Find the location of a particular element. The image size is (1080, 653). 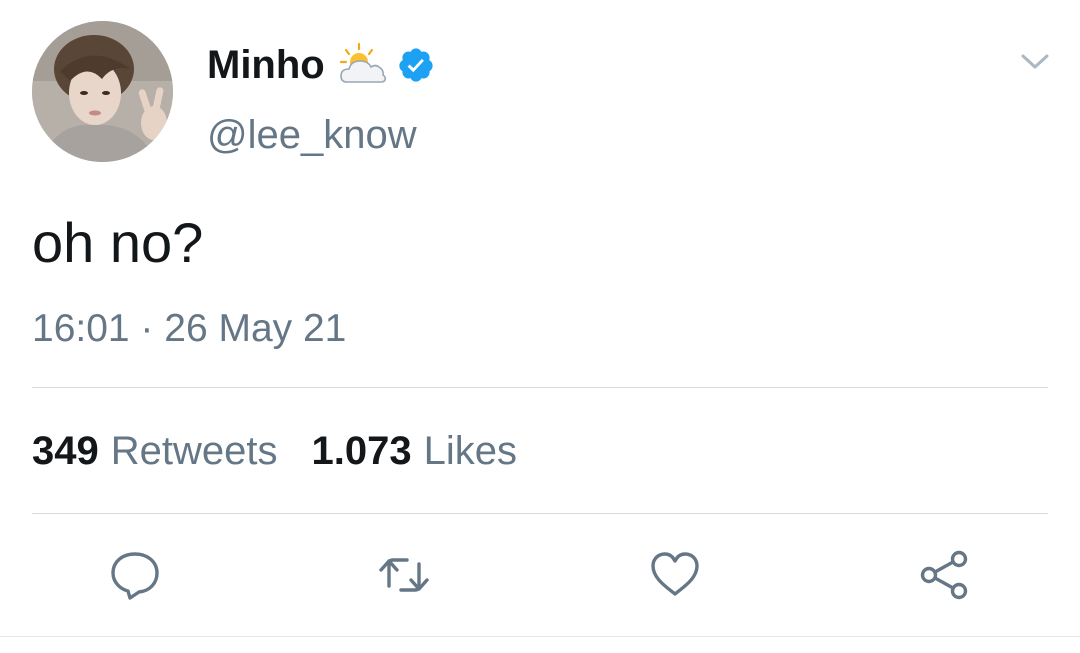

likes-label: Likes is located at coordinates (470, 451).